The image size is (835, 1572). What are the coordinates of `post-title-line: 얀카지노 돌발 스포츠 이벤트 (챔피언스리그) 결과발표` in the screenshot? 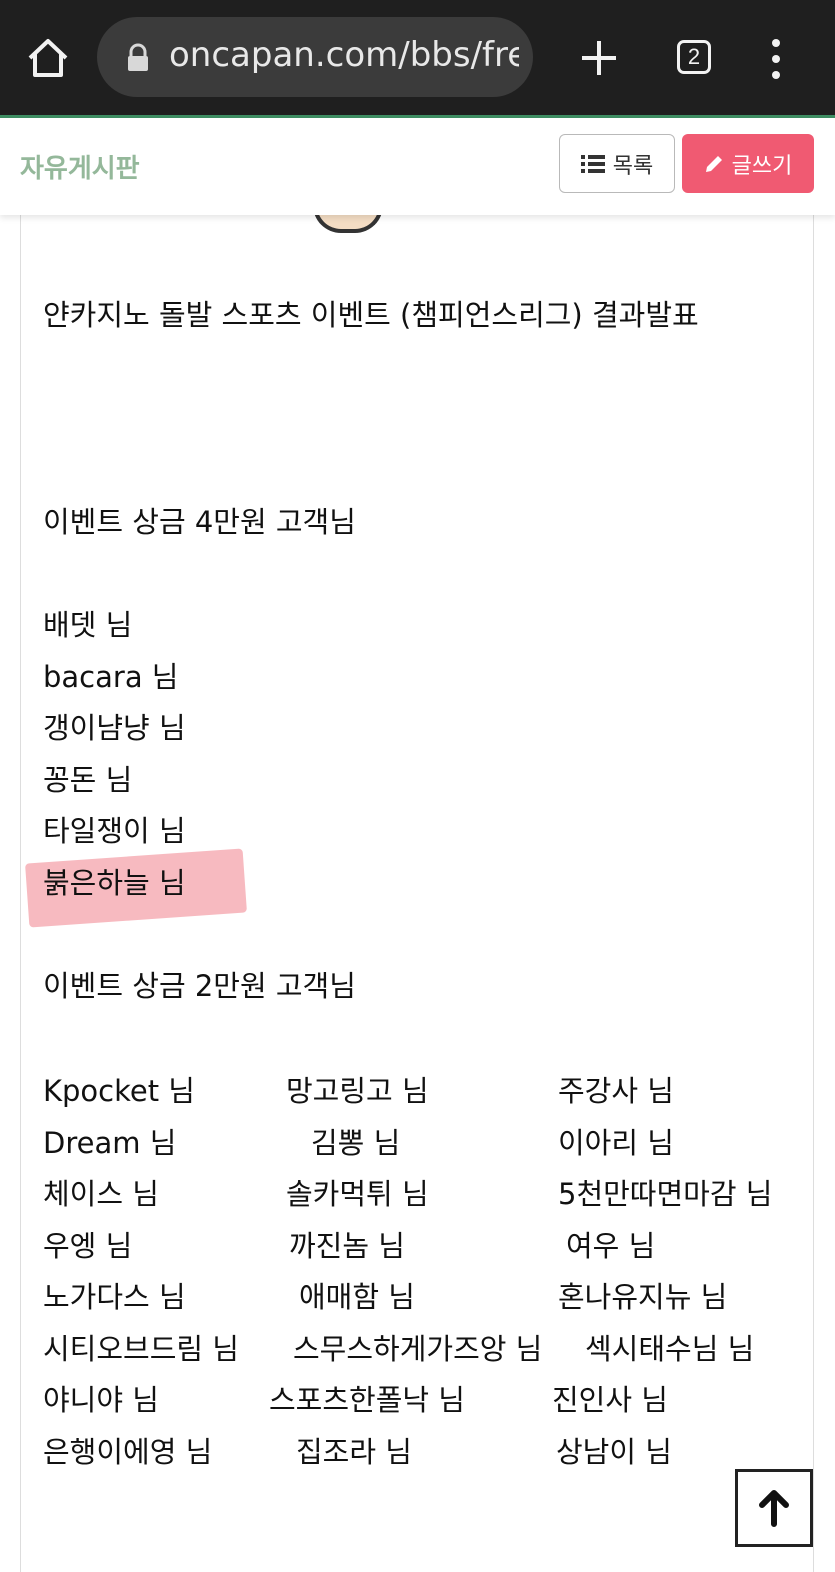 It's located at (371, 315).